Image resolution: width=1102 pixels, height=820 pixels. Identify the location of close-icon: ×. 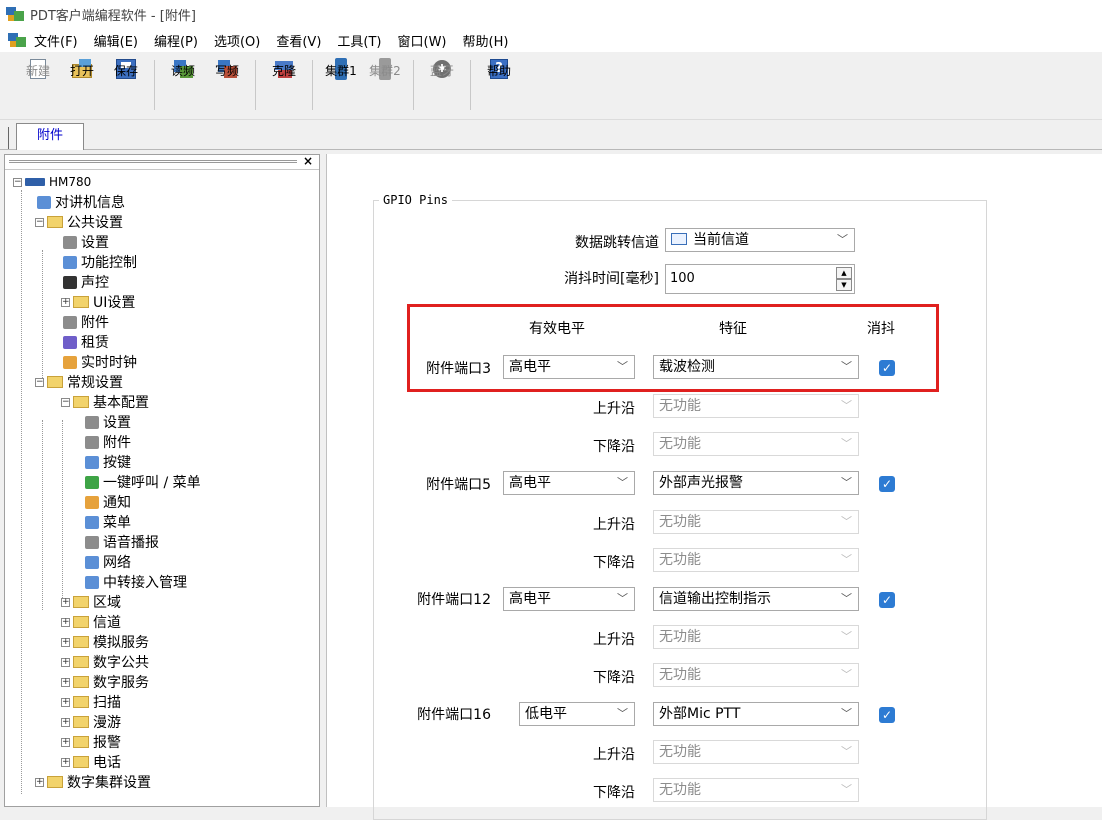
(308, 161).